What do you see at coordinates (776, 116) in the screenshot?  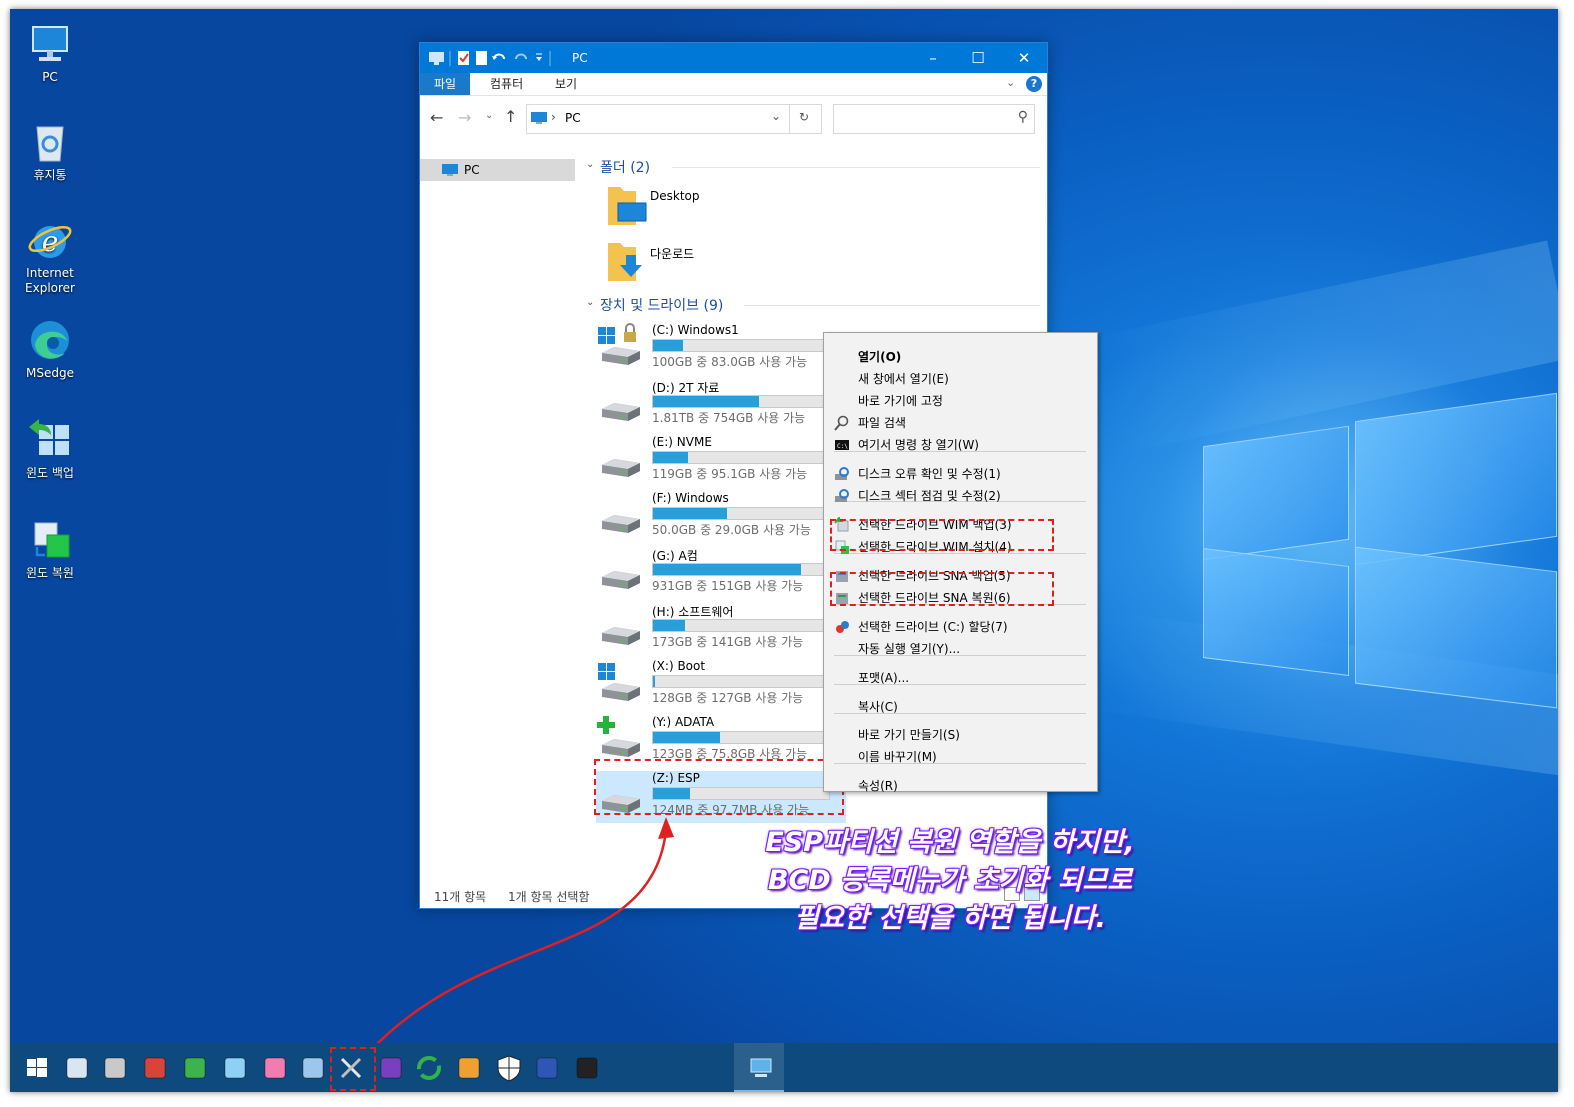 I see `address-dropdown-icon: ⌄` at bounding box center [776, 116].